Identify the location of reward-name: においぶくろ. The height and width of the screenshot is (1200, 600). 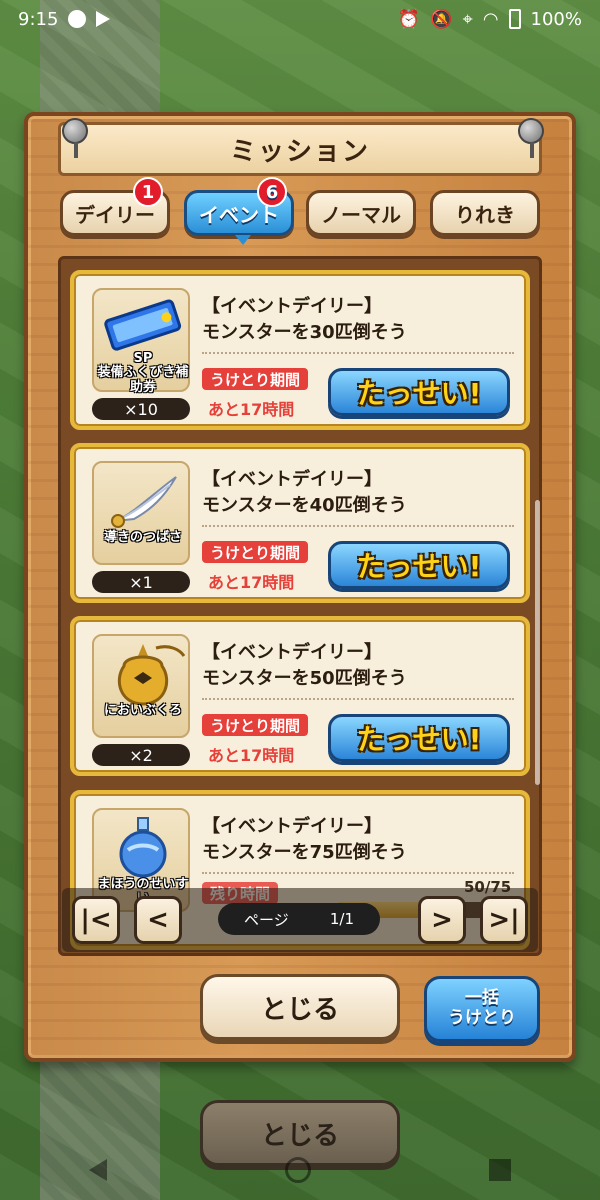
(142, 710).